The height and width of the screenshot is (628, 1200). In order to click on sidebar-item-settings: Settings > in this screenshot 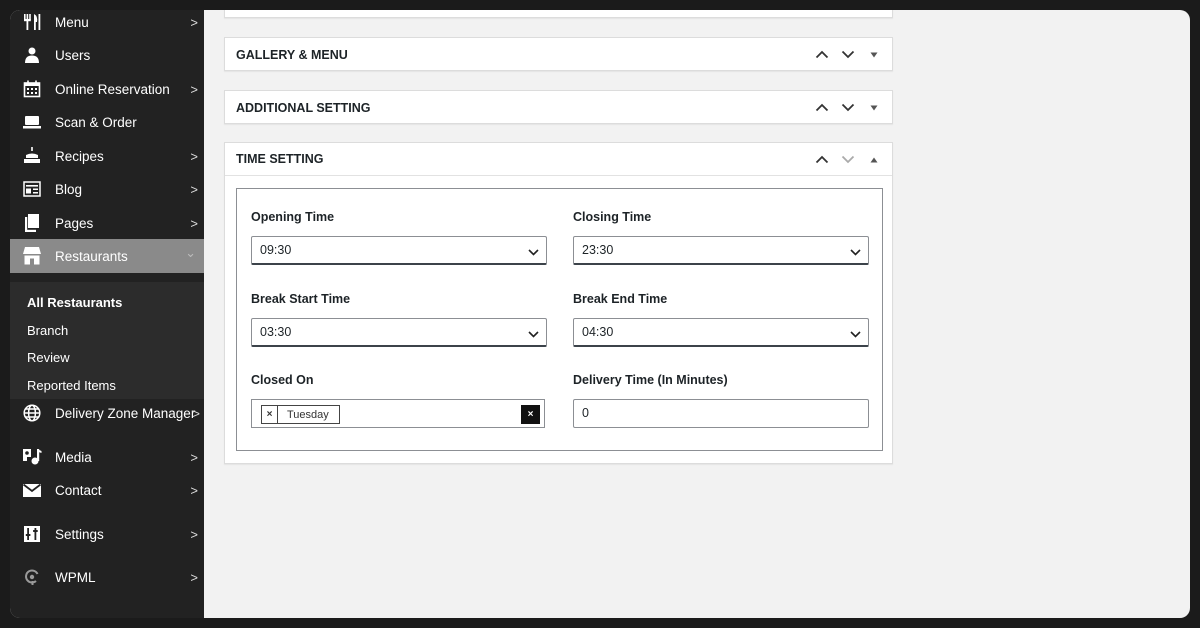, I will do `click(107, 534)`.